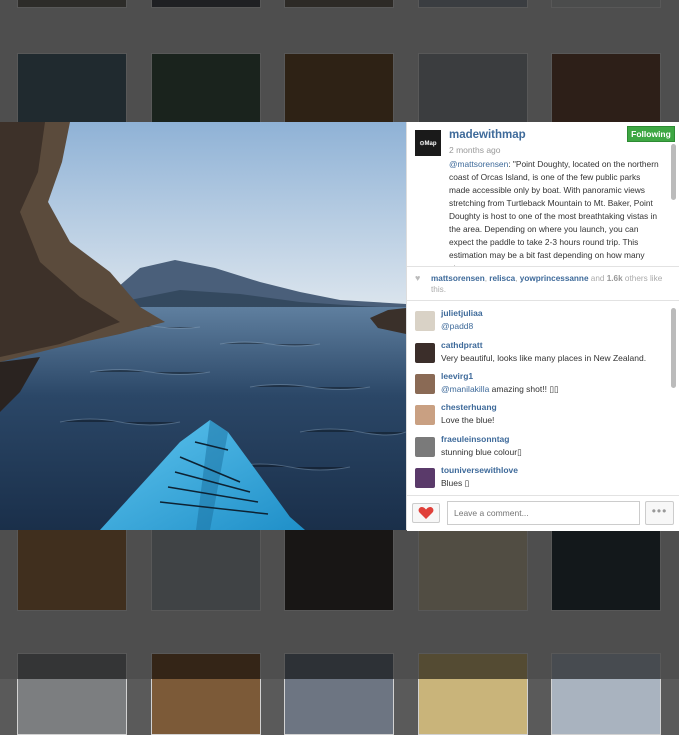 The width and height of the screenshot is (679, 735). I want to click on comment-username: cathdpratt, so click(462, 345).